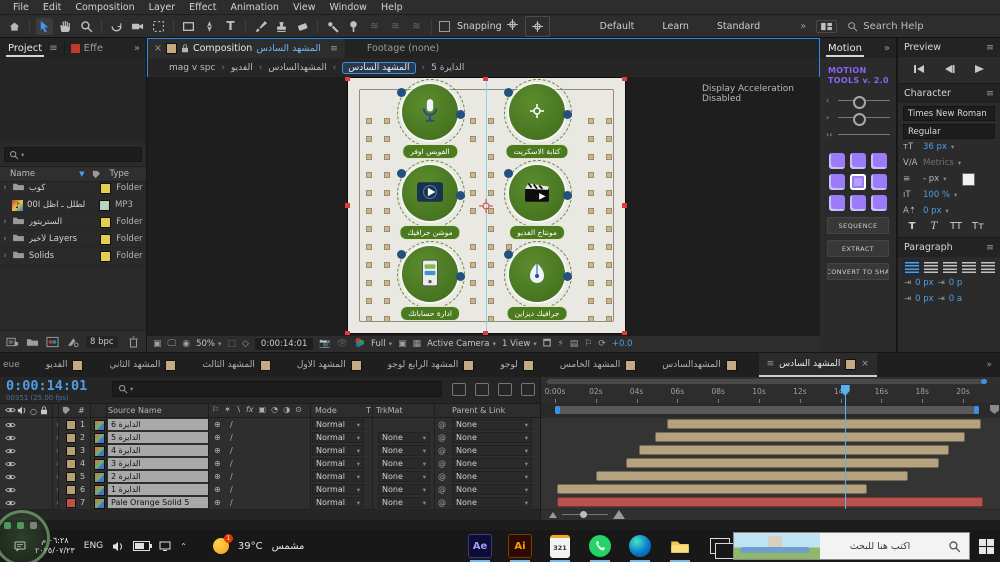  I want to click on preview-timecode: 0:00:14:01, so click(284, 344).